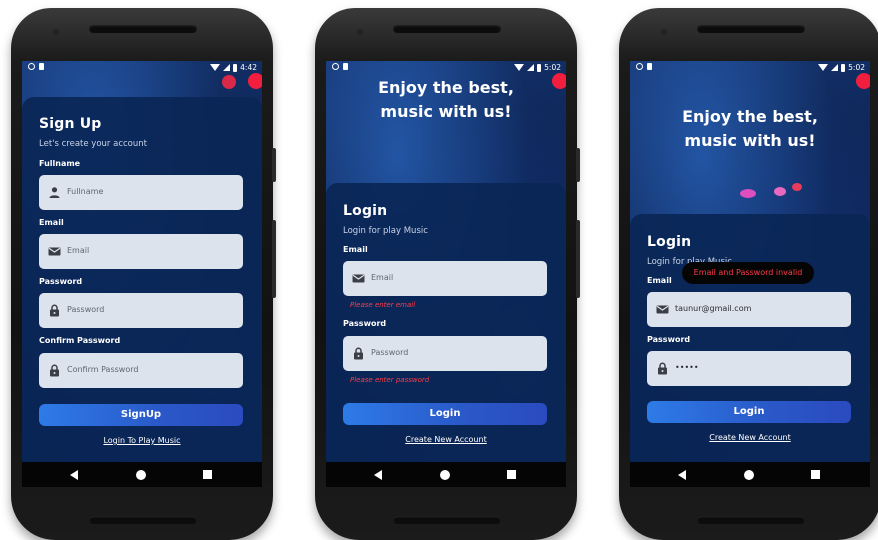 This screenshot has height=540, width=878. What do you see at coordinates (382, 277) in the screenshot?
I see `email-placeholder: Email` at bounding box center [382, 277].